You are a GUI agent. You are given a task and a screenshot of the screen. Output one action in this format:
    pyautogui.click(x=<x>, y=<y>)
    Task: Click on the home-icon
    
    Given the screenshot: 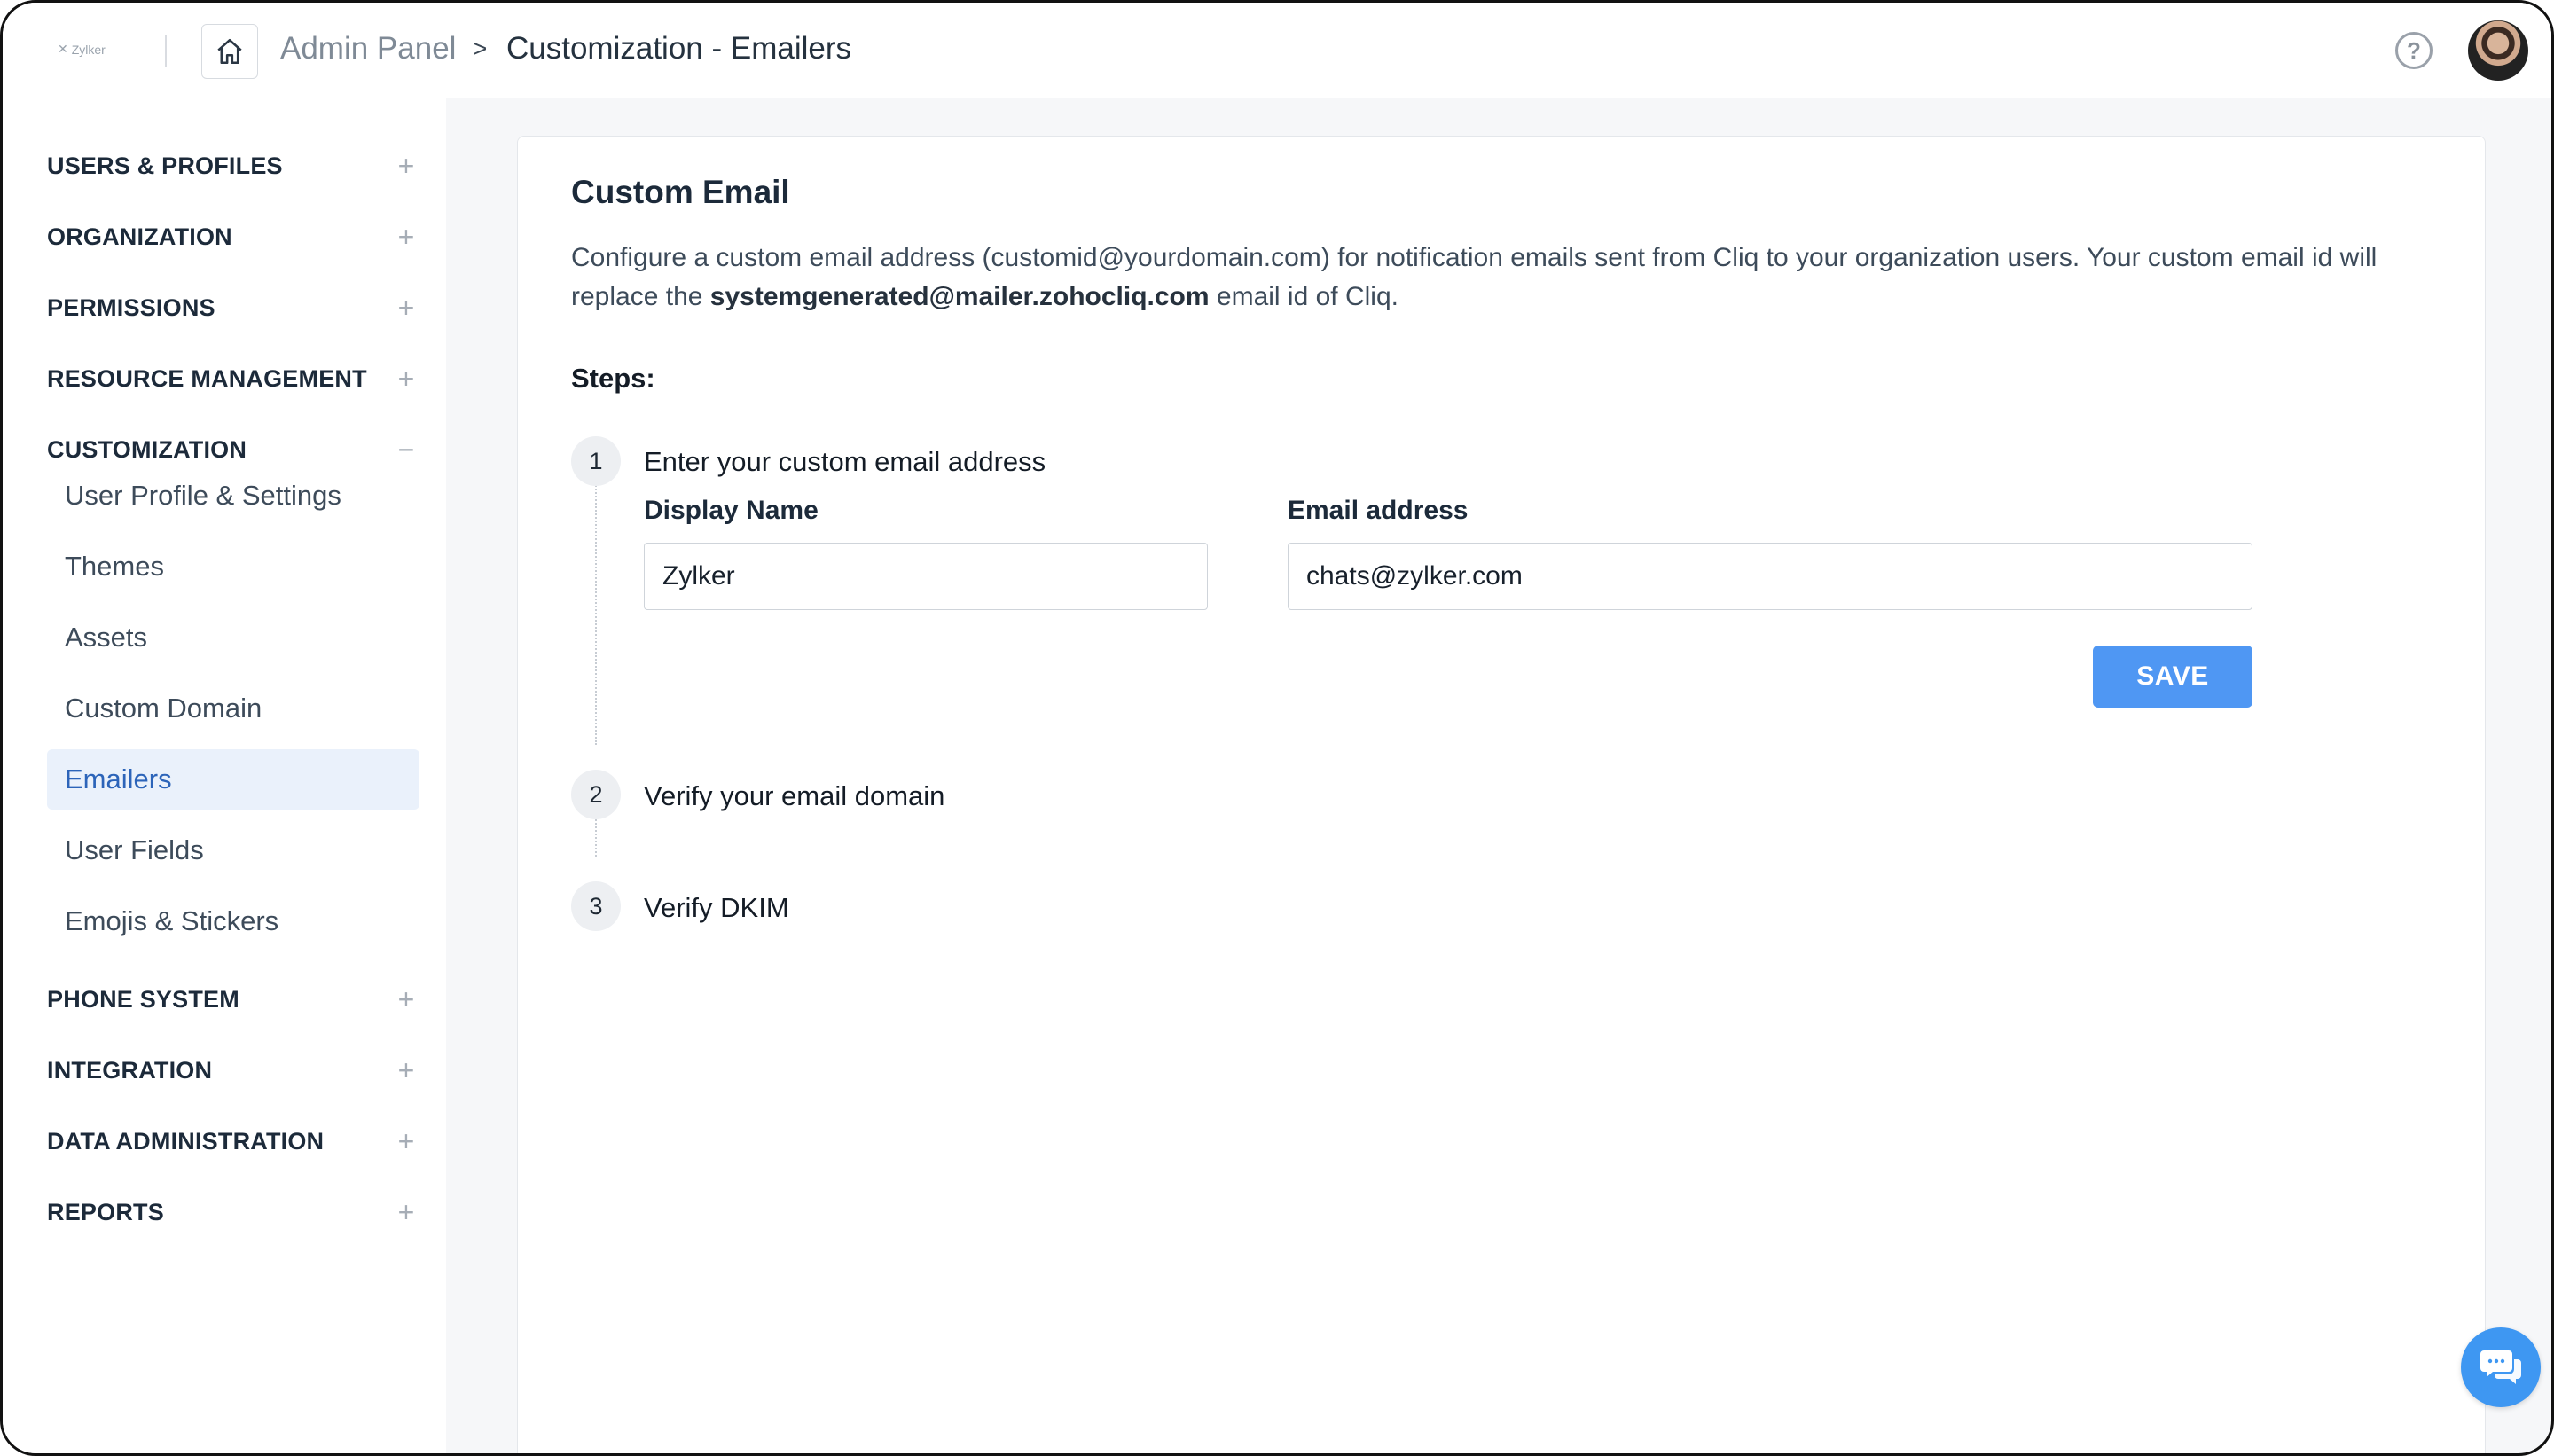 What is the action you would take?
    pyautogui.click(x=229, y=51)
    